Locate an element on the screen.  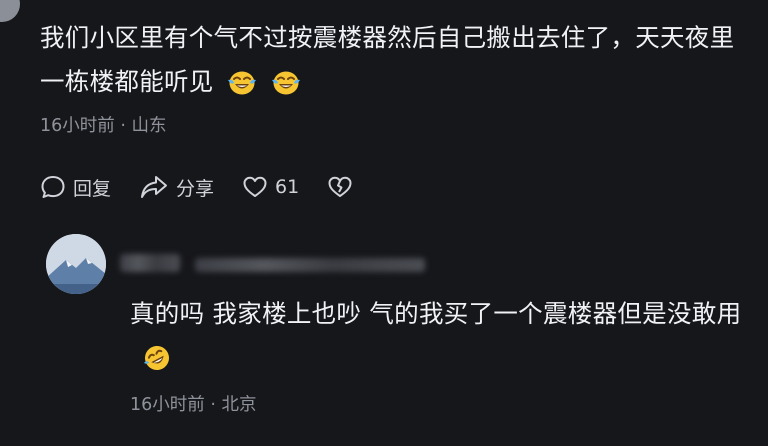
blurred-username is located at coordinates (150, 263).